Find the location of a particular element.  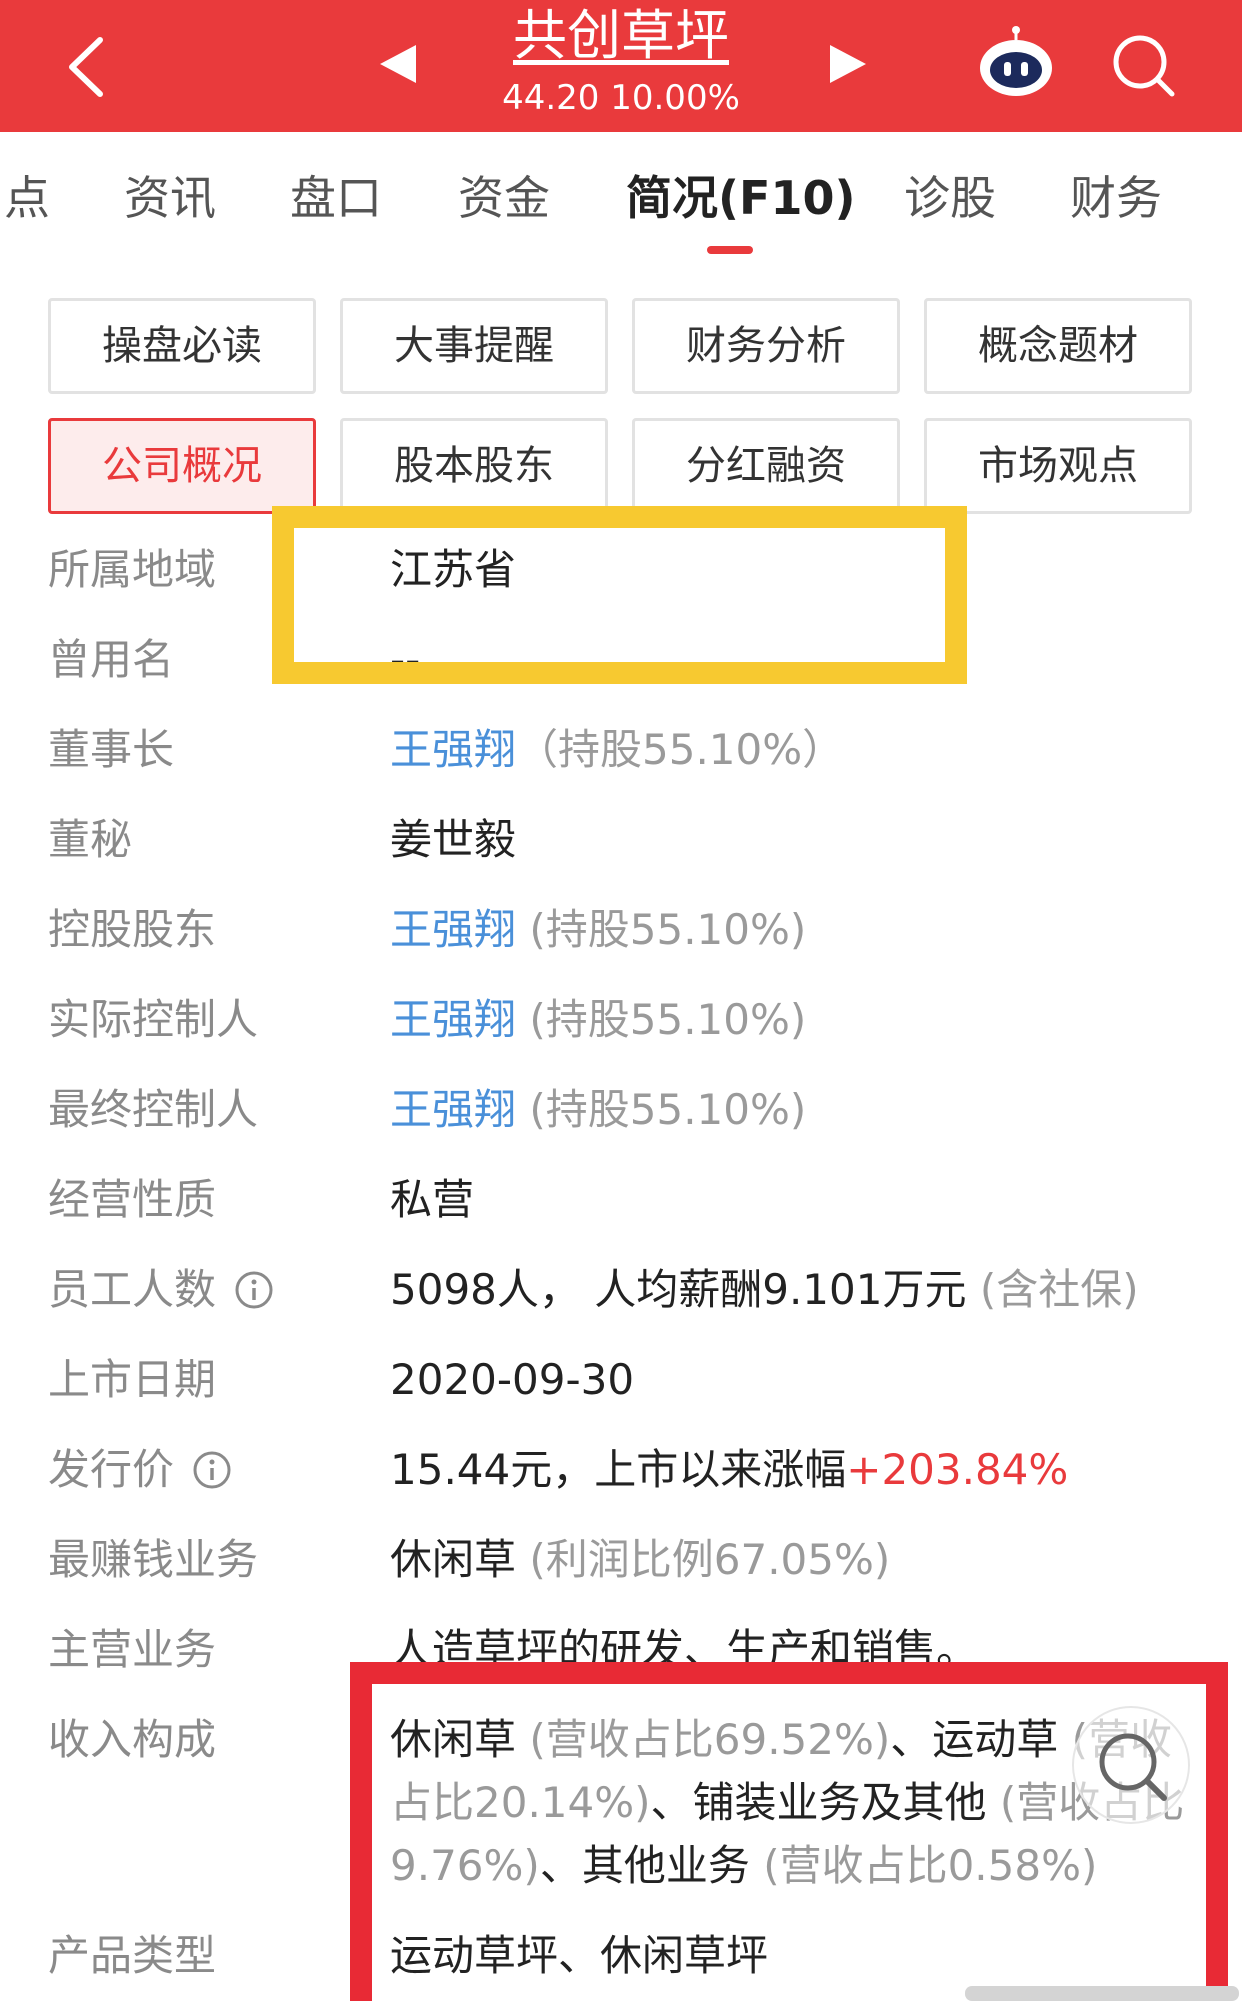

top-business-value: 休闲草 (利润比例67.05%) is located at coordinates (640, 1560).